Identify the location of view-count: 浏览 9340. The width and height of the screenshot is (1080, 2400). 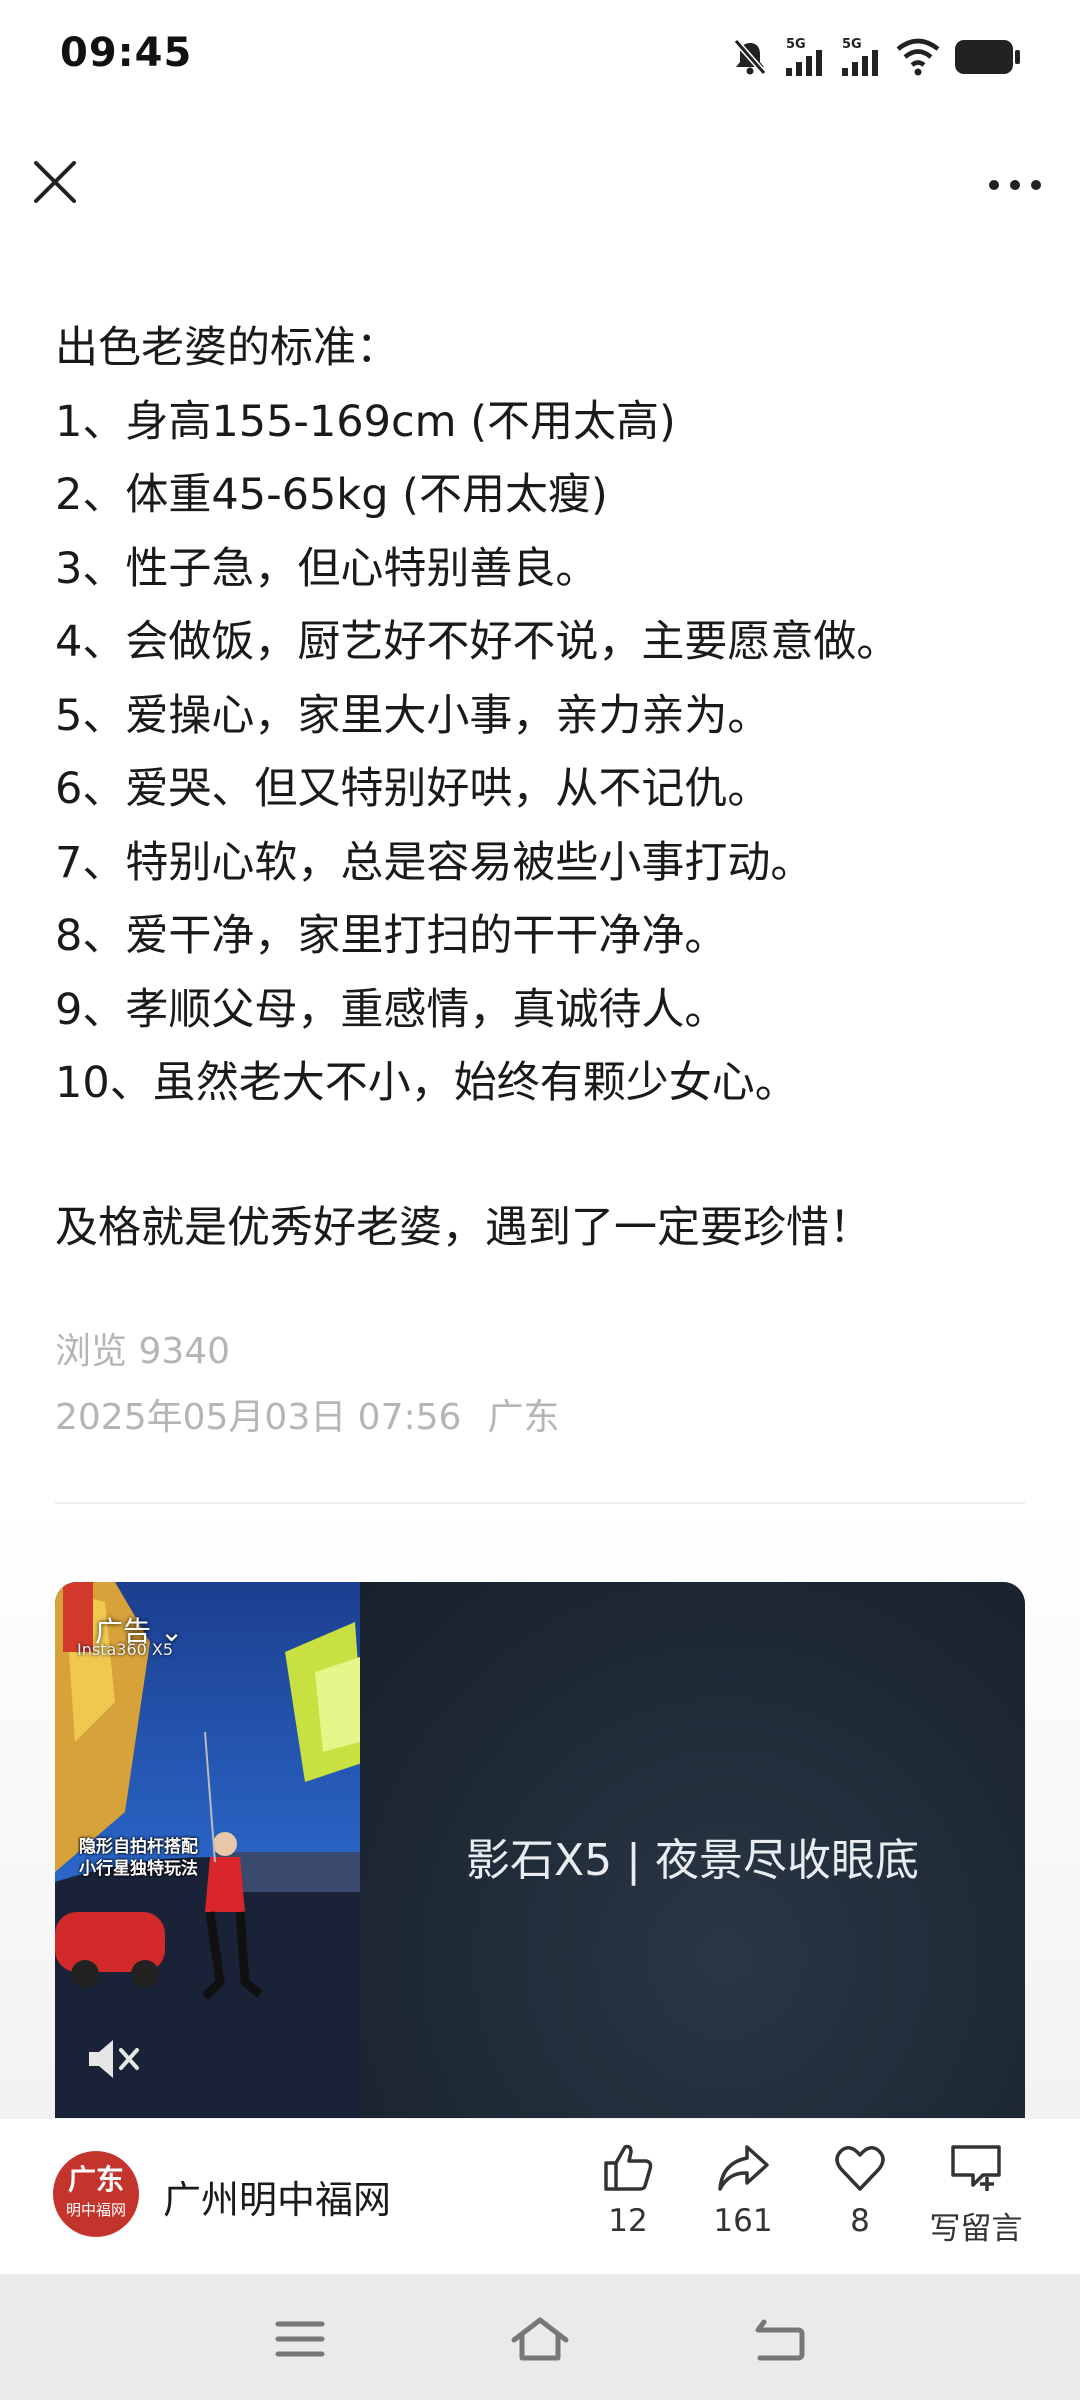
(143, 1351).